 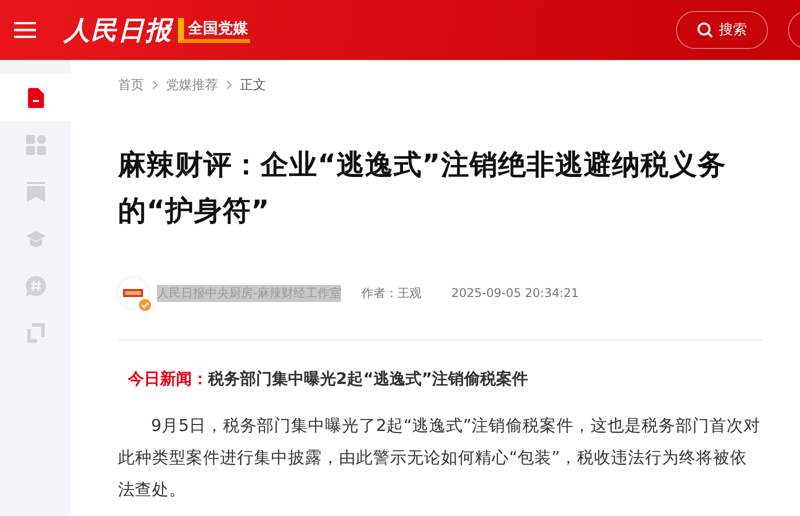 What do you see at coordinates (422, 188) in the screenshot?
I see `article-title: 麻辣财评：企业“逃逸式”注销绝非逃避纳税义务的“护身符”` at bounding box center [422, 188].